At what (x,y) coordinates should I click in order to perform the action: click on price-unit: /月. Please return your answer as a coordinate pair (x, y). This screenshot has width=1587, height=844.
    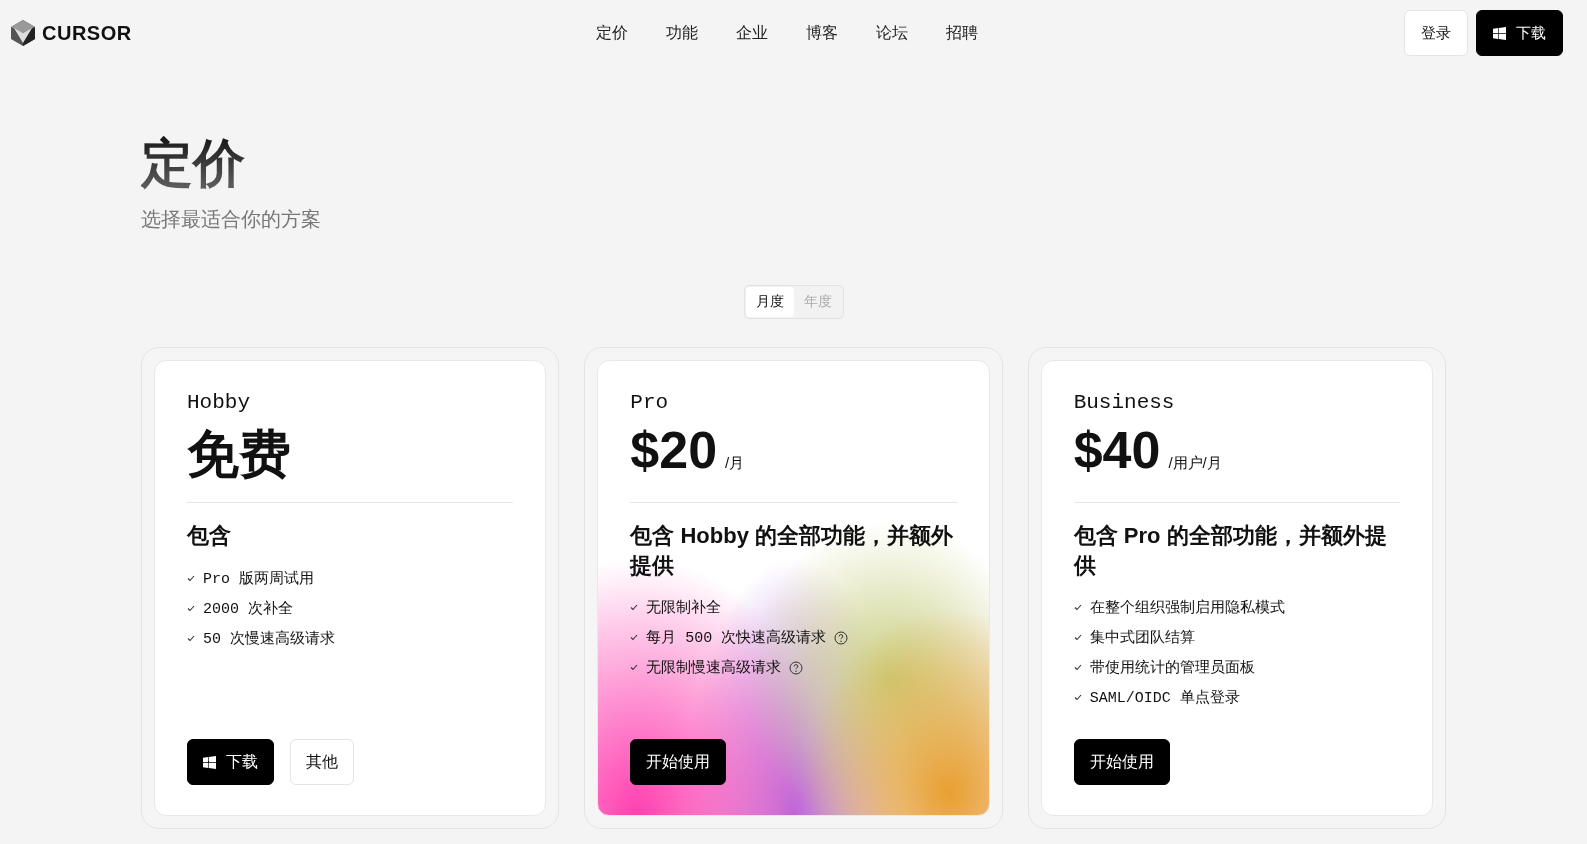
    Looking at the image, I should click on (735, 464).